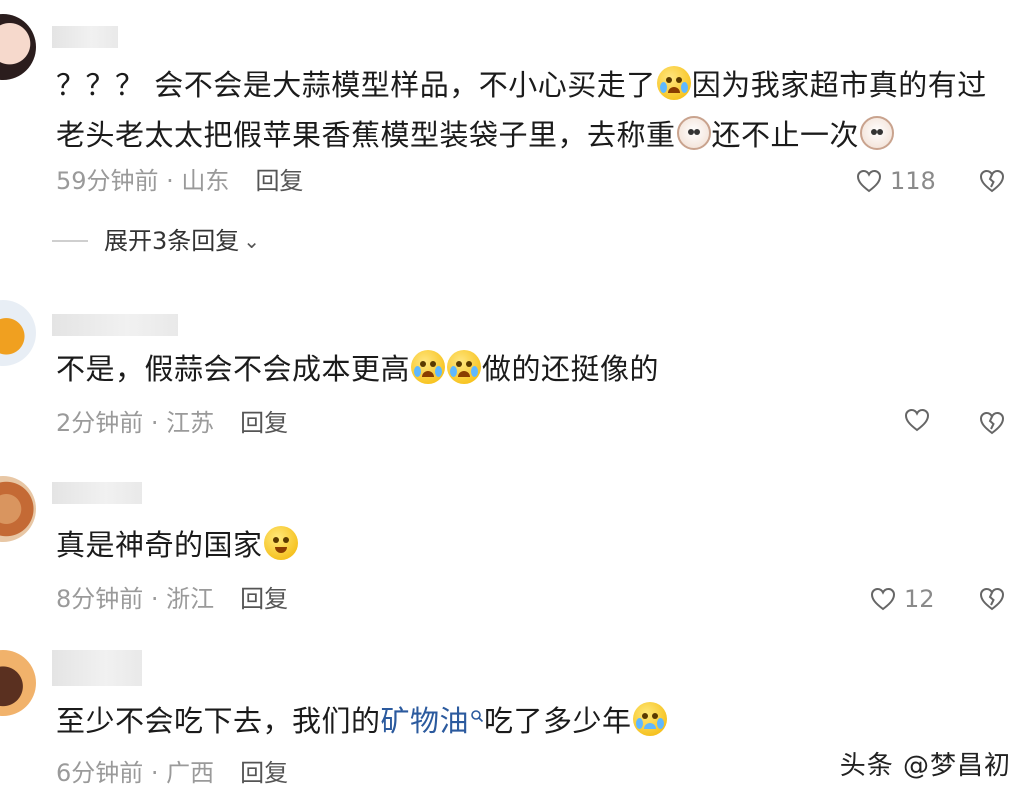 The height and width of the screenshot is (798, 1033). What do you see at coordinates (358, 368) in the screenshot?
I see `comment-text: 不是，假蒜会不会成本更高 做的还挺像的` at bounding box center [358, 368].